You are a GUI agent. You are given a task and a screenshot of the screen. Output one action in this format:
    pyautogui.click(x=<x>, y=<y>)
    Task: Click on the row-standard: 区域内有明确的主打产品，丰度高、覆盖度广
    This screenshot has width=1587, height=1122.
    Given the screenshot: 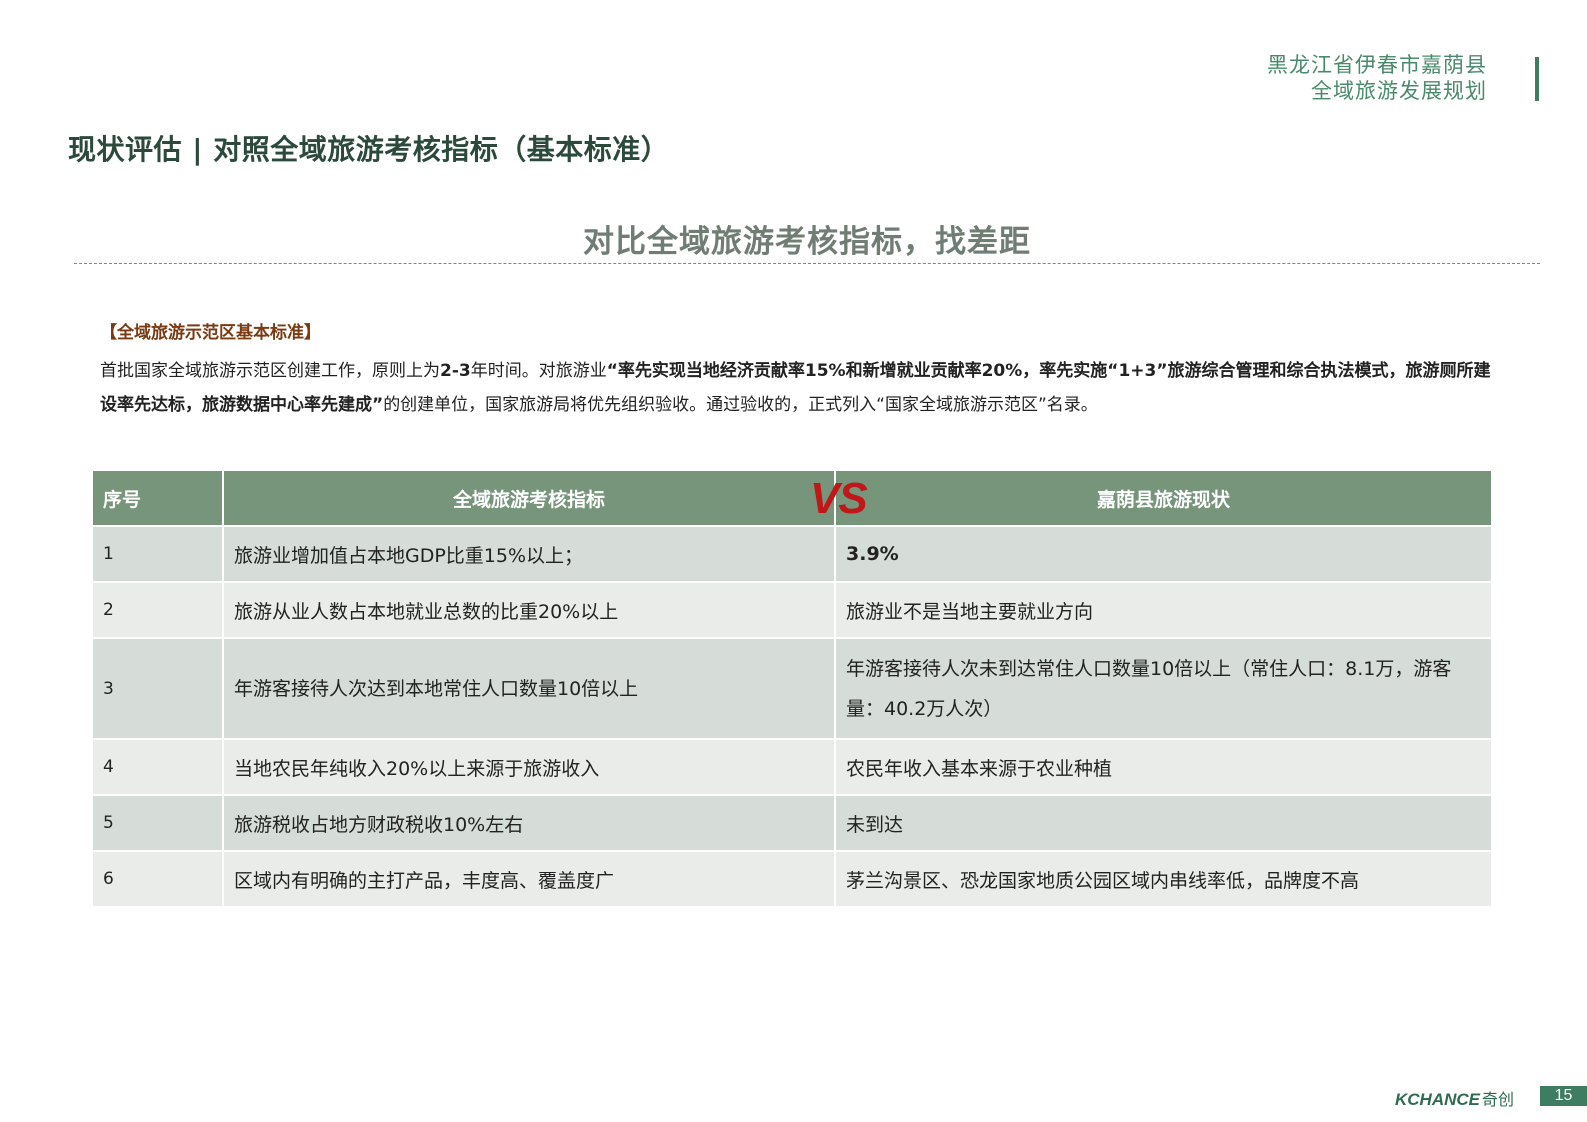 What is the action you would take?
    pyautogui.click(x=529, y=879)
    